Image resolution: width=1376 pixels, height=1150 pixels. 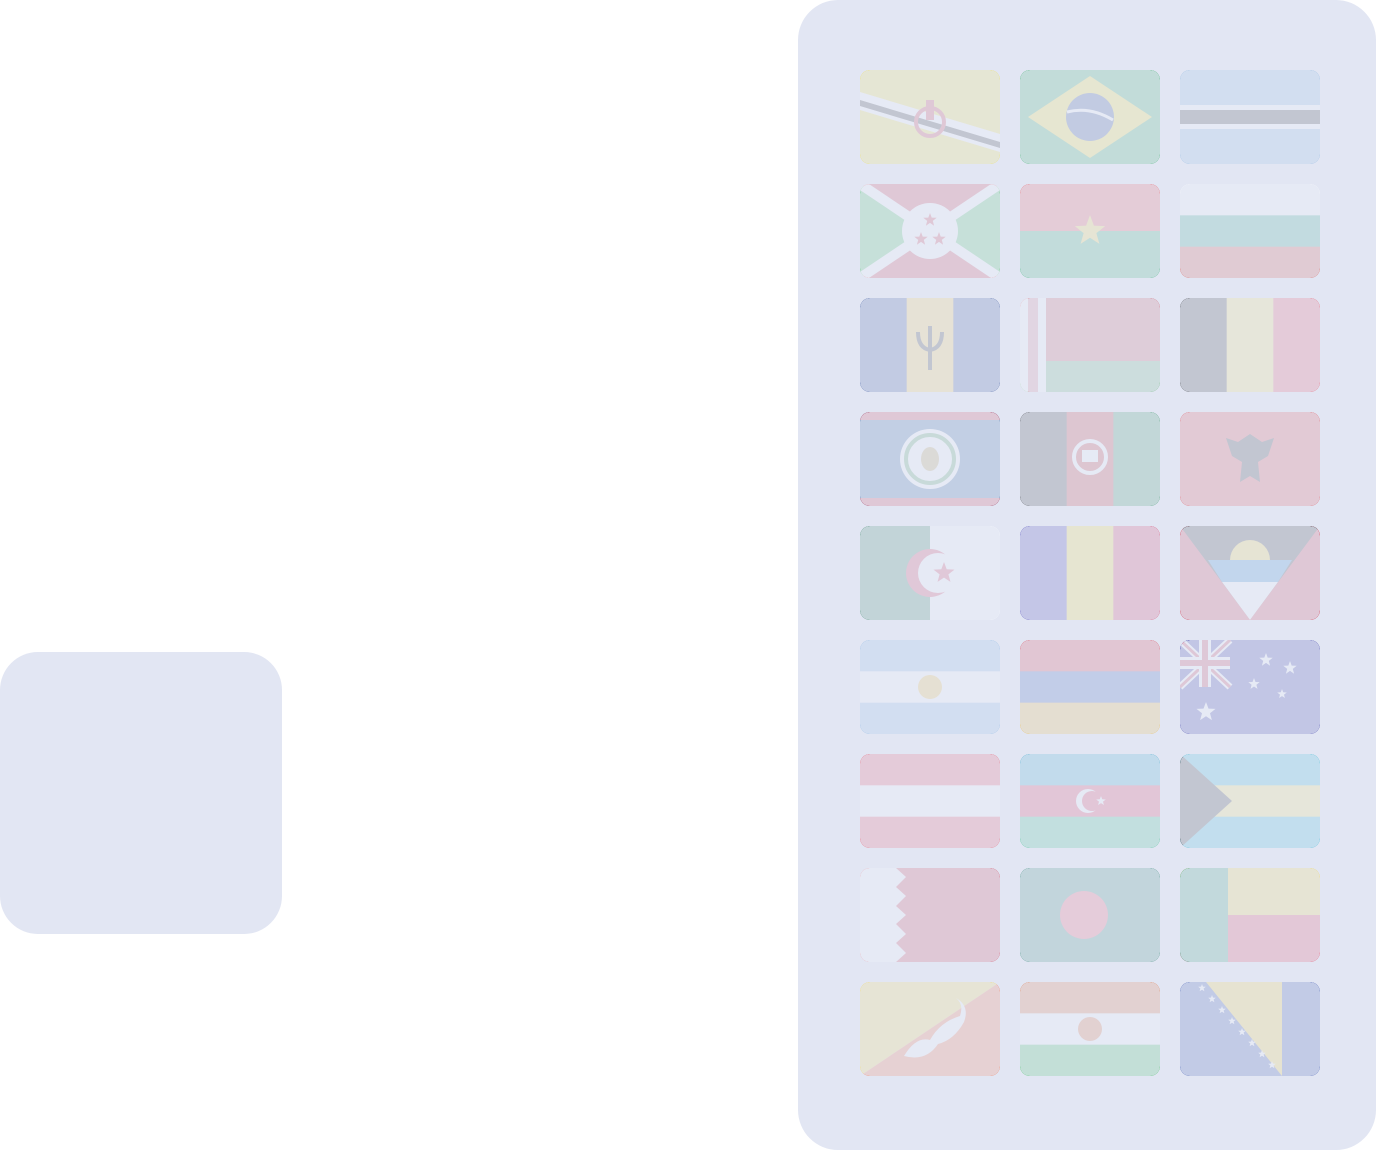 I want to click on belarus-flag-icon, so click(x=1090, y=345).